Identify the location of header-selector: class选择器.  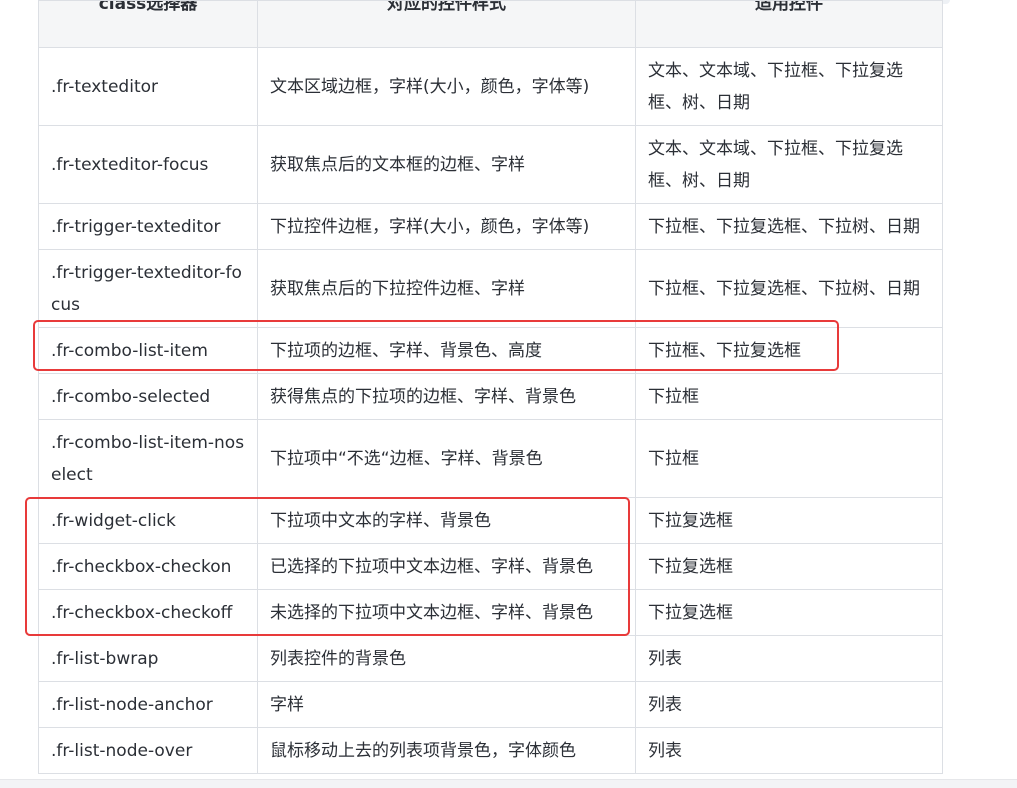
(148, 24).